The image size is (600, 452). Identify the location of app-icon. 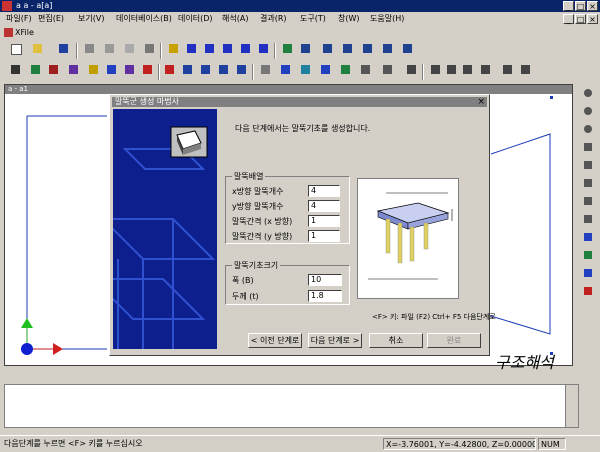
(7, 6).